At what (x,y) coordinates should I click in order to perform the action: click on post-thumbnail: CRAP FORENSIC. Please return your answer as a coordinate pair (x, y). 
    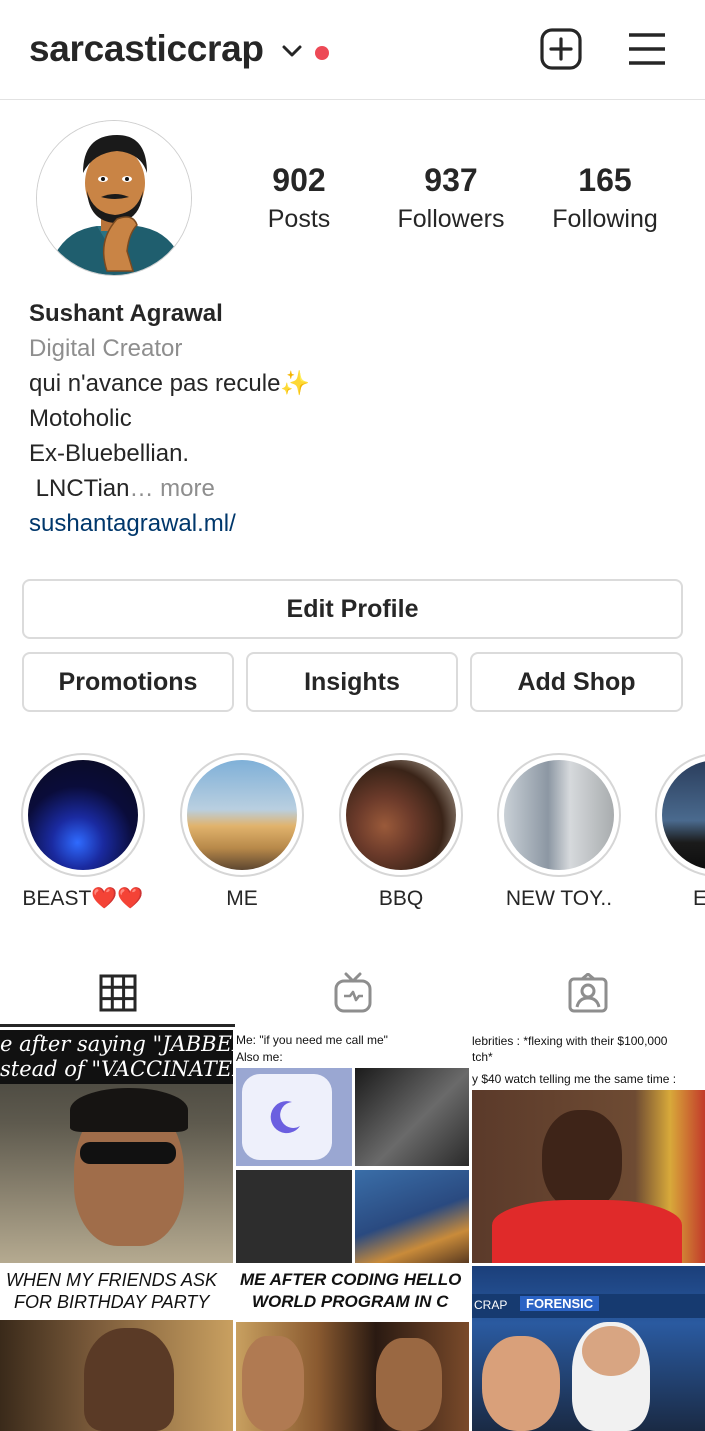
    Looking at the image, I should click on (588, 1348).